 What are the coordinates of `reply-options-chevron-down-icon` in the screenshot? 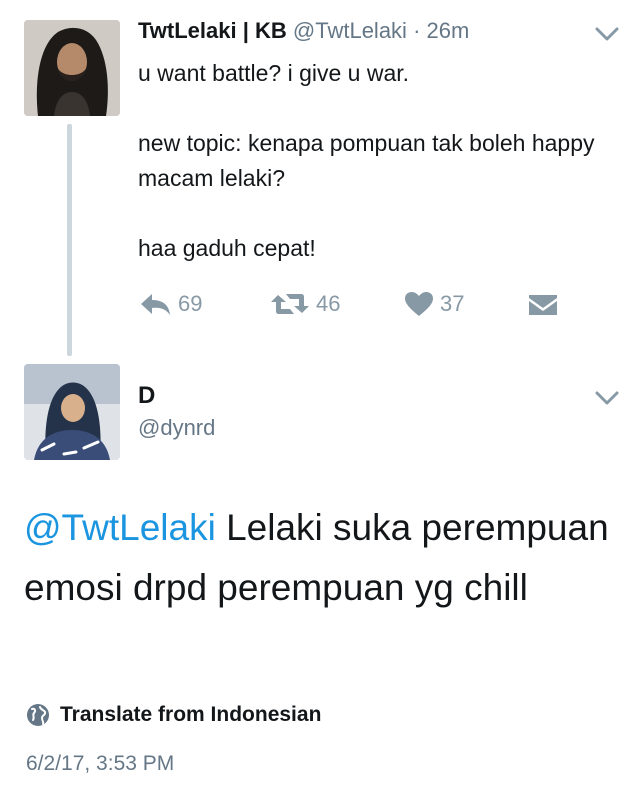 It's located at (607, 398).